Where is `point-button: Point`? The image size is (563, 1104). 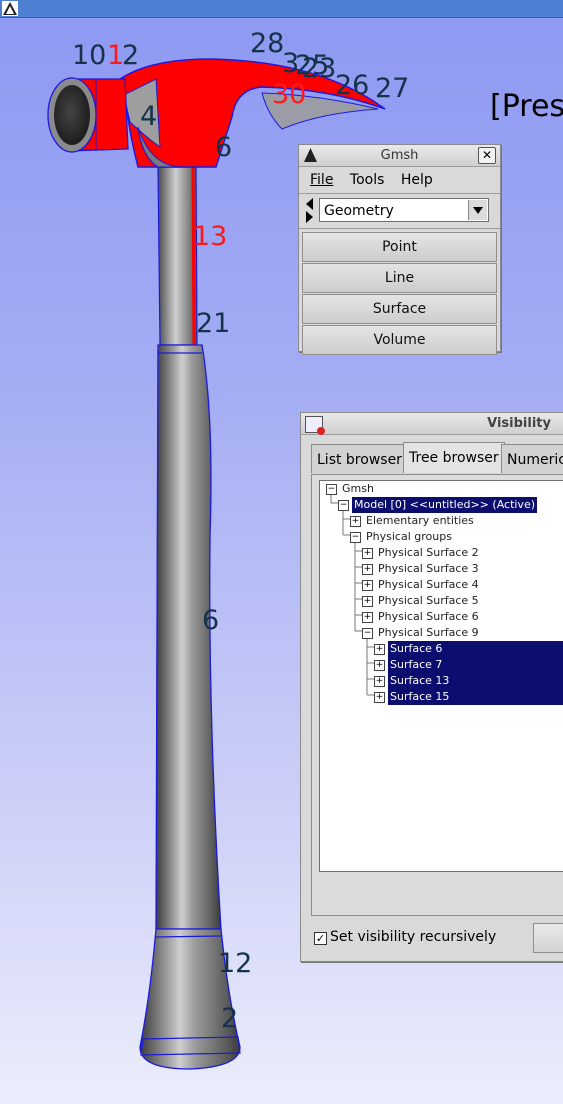
point-button: Point is located at coordinates (399, 247).